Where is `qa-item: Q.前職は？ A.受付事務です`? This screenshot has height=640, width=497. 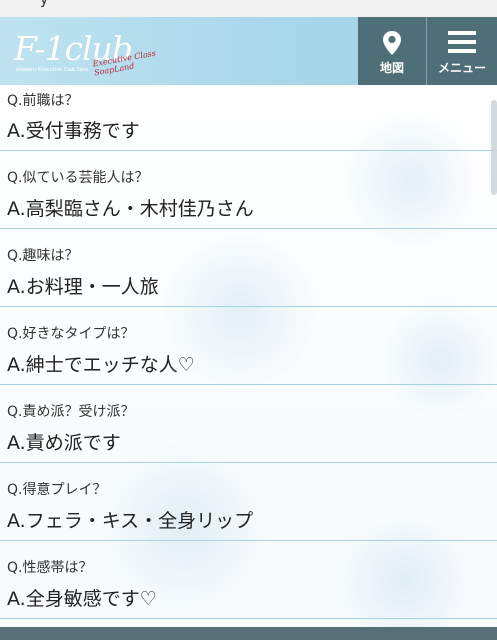 qa-item: Q.前職は？ A.受付事務です is located at coordinates (248, 118).